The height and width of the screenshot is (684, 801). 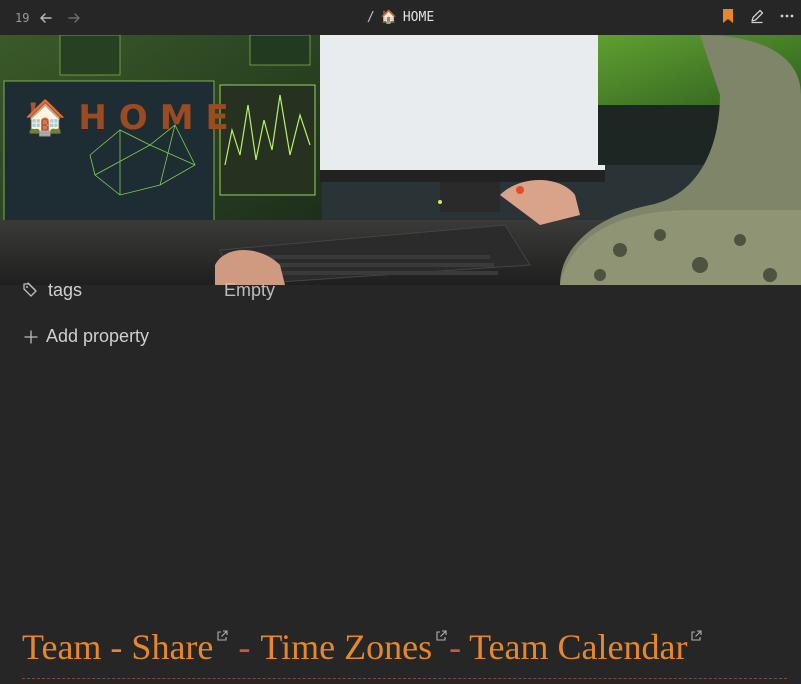 I want to click on arrow-left-icon, so click(x=46, y=17).